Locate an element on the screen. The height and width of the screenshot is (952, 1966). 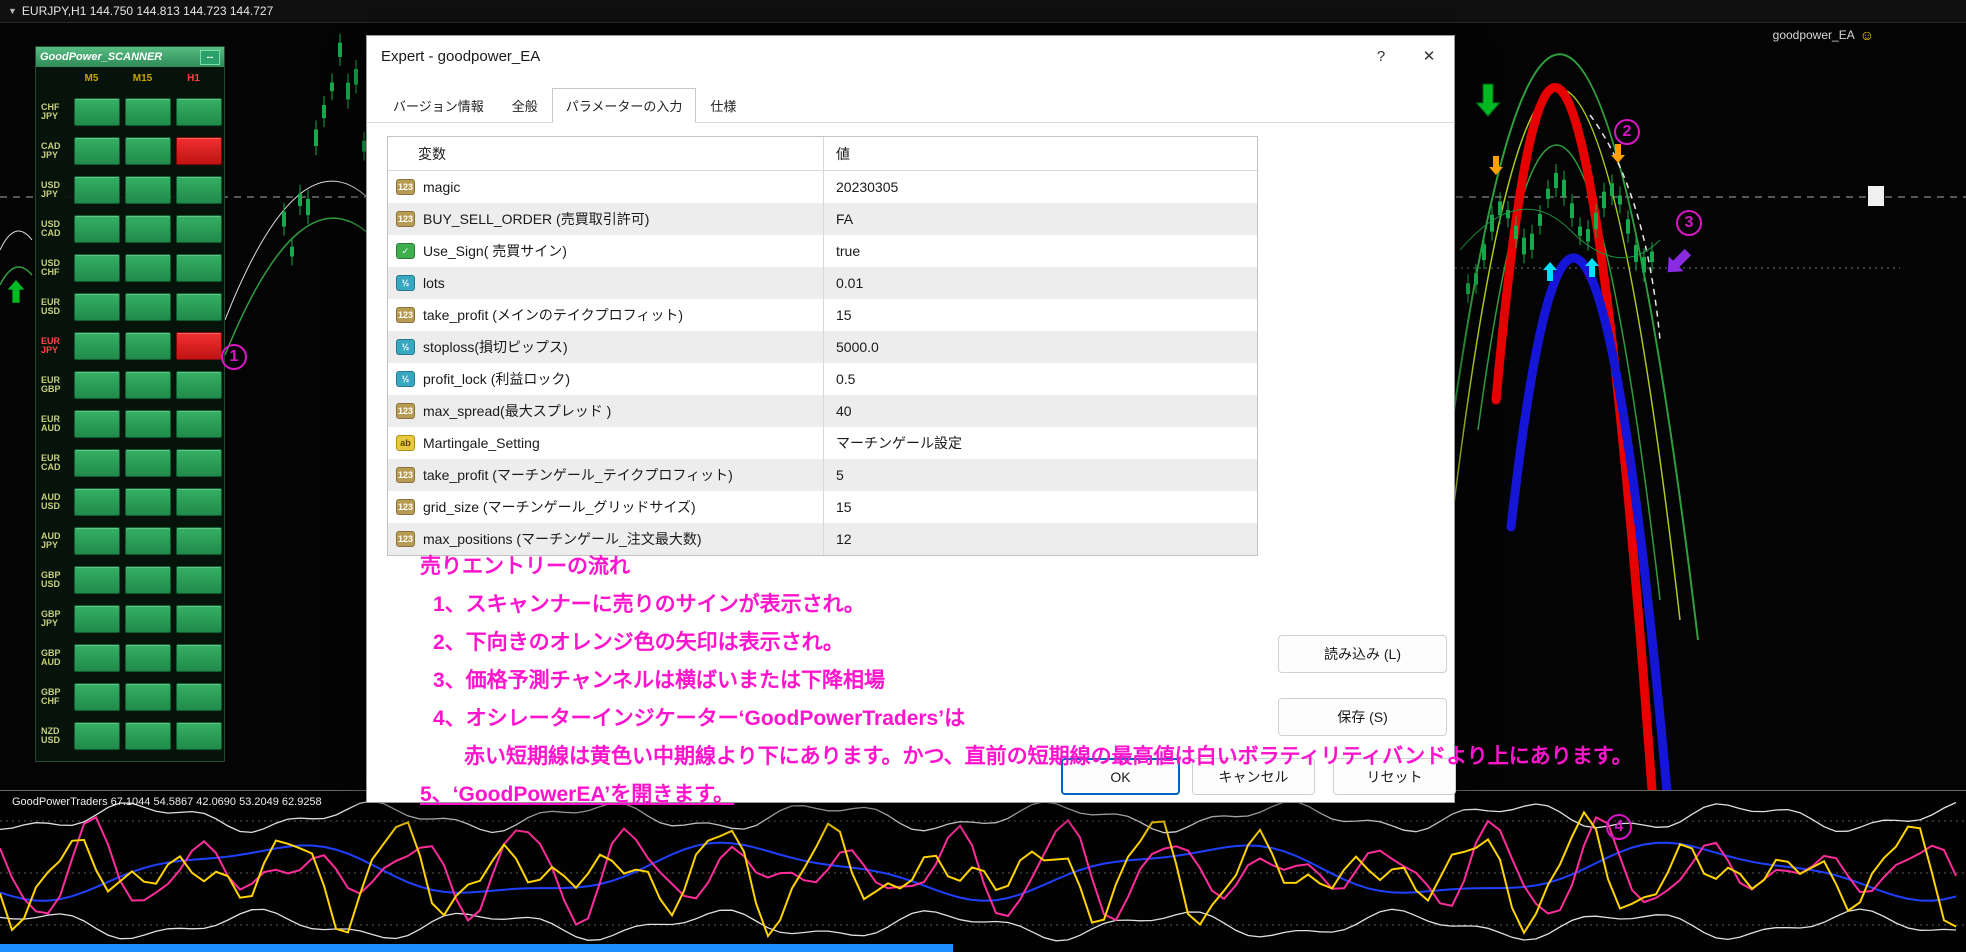
scanner-minimize-button: -- is located at coordinates (210, 57).